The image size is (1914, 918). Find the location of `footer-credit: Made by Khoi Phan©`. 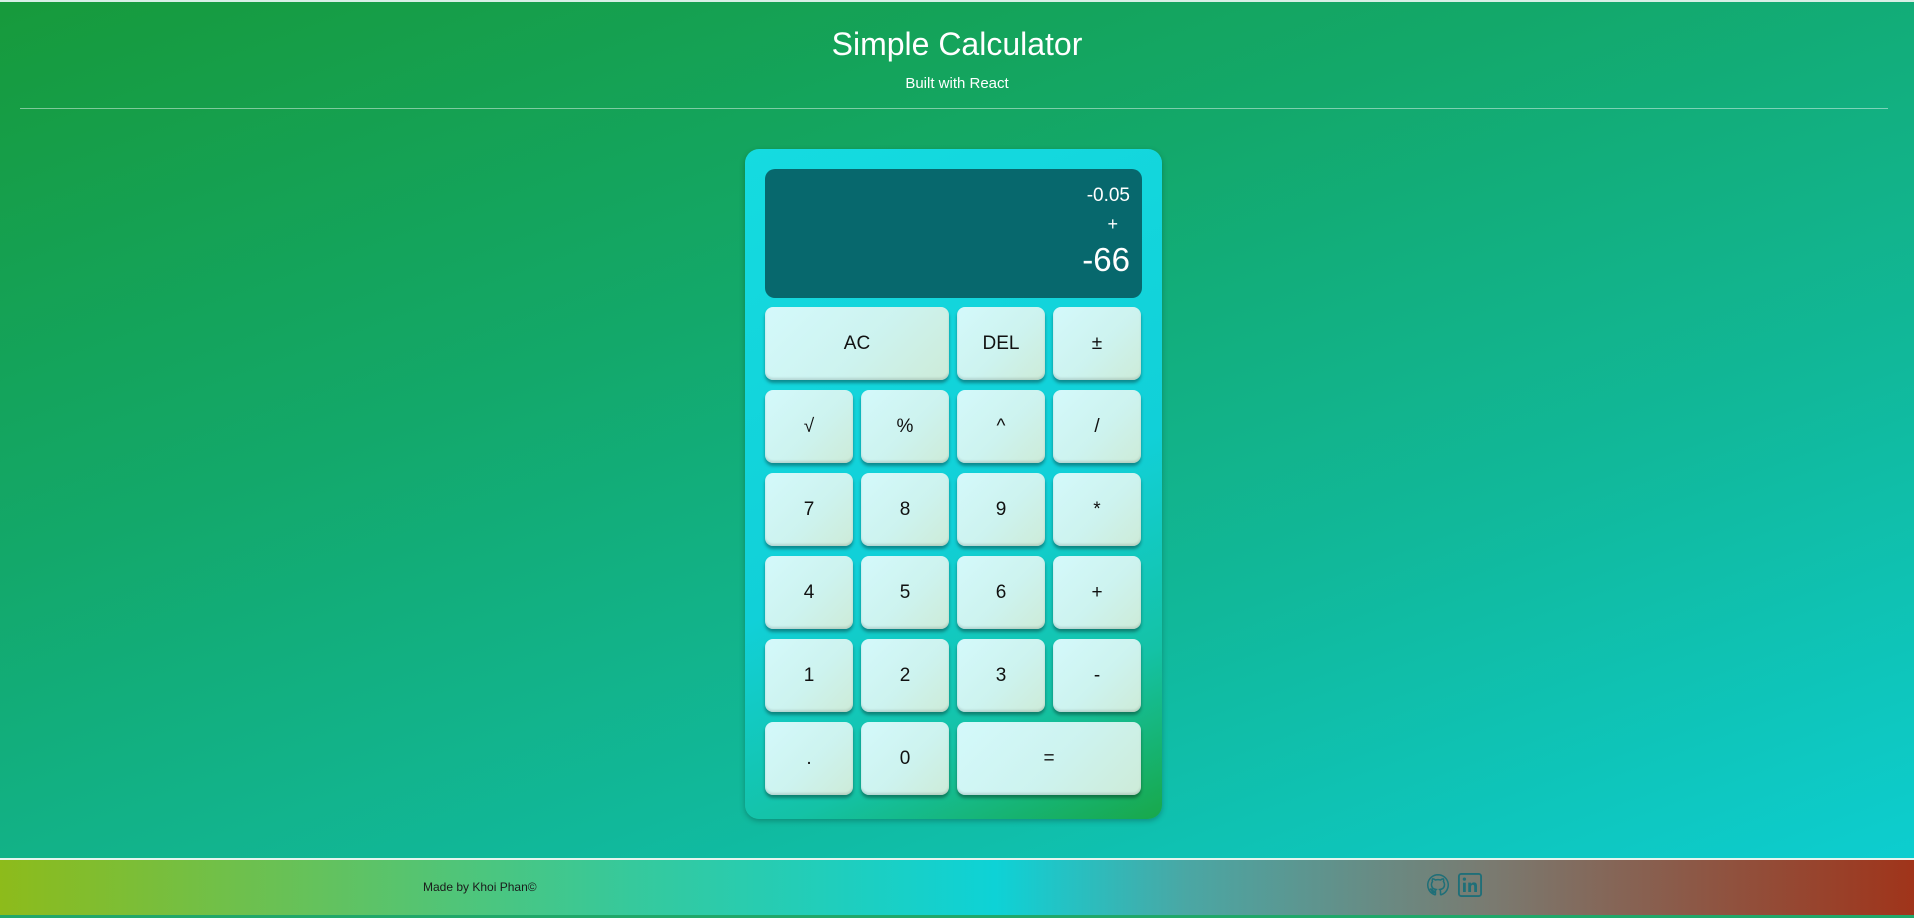

footer-credit: Made by Khoi Phan© is located at coordinates (480, 887).